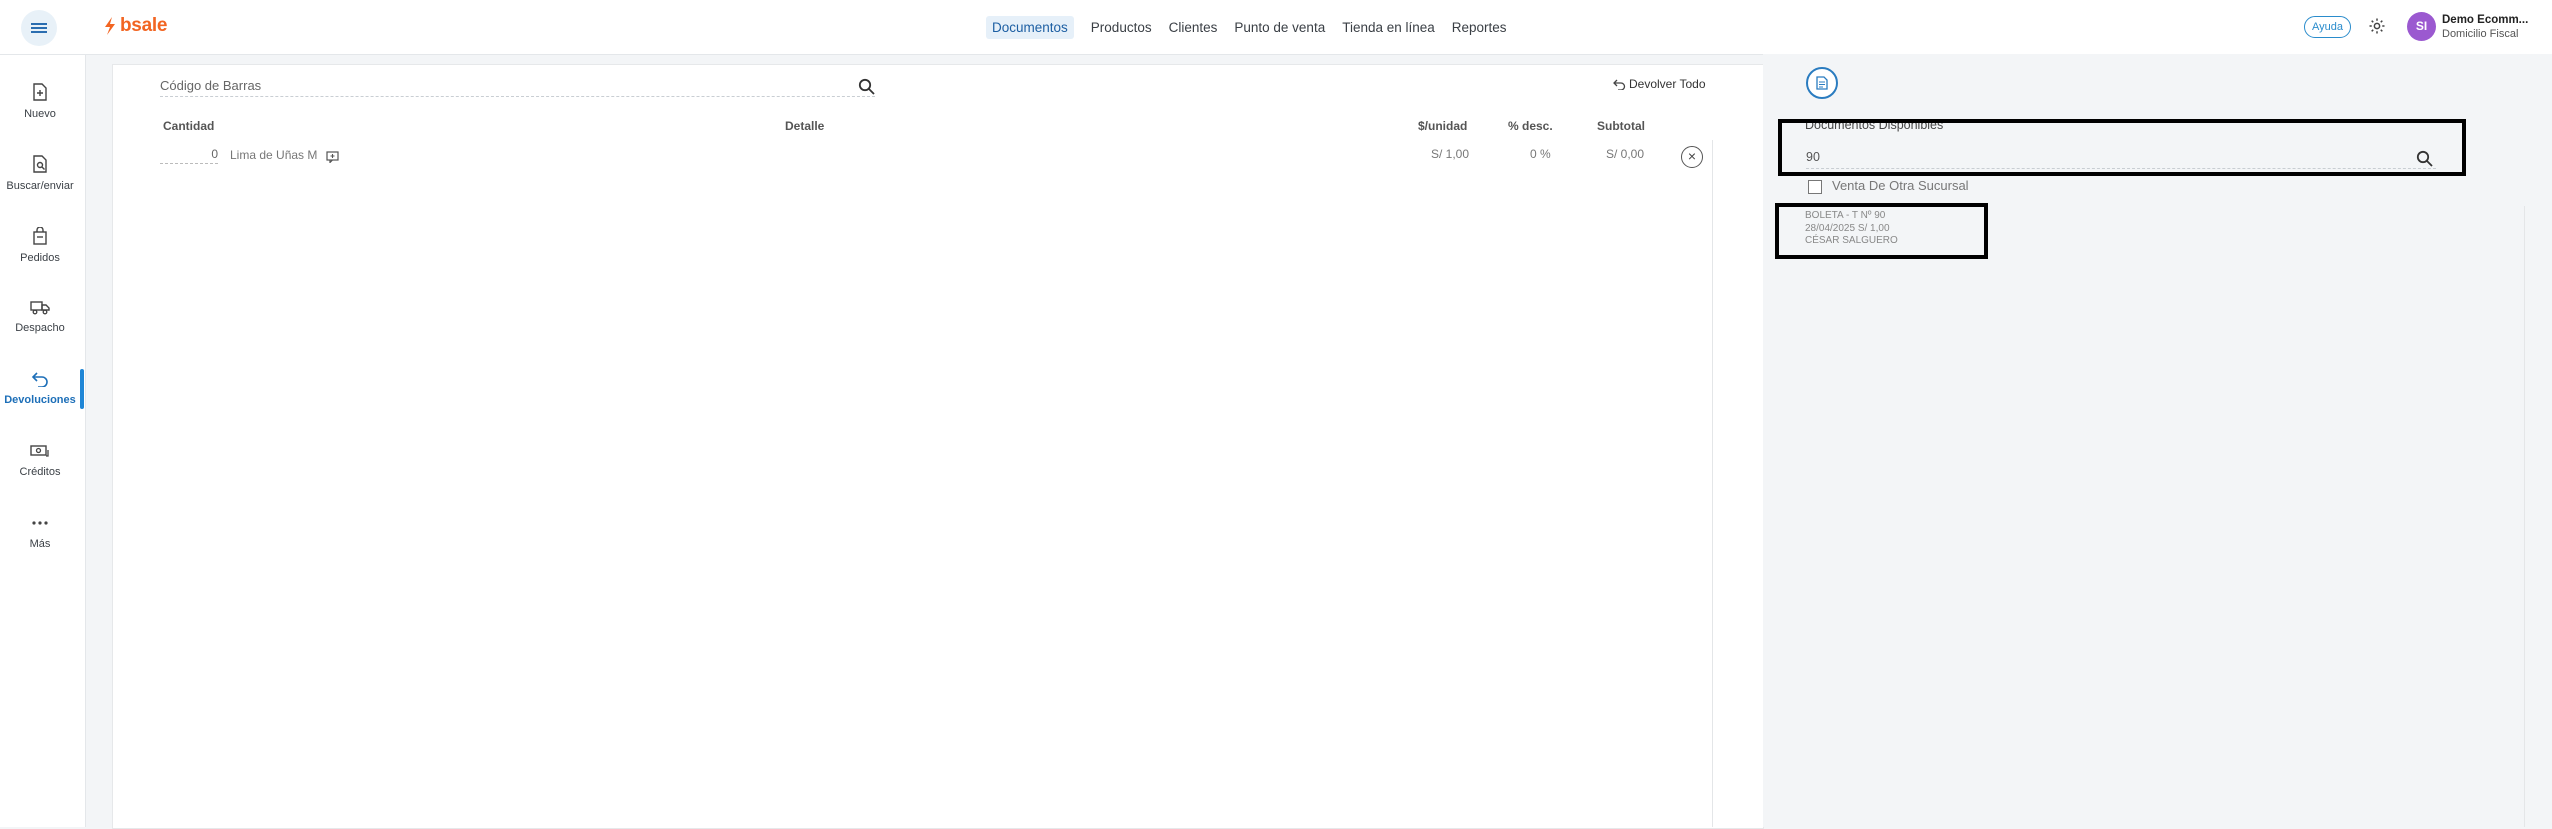 This screenshot has width=2552, height=829. I want to click on sidebar-item-despacho: Despacho, so click(40, 317).